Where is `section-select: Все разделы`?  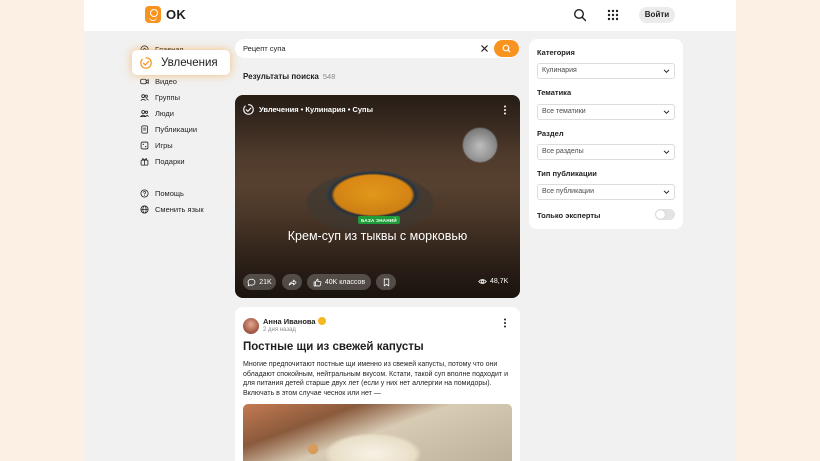 section-select: Все разделы is located at coordinates (606, 152).